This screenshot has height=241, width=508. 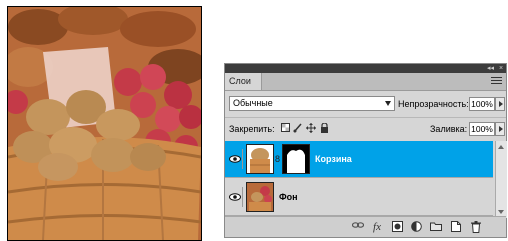 What do you see at coordinates (388, 103) in the screenshot?
I see `chevron-down-icon` at bounding box center [388, 103].